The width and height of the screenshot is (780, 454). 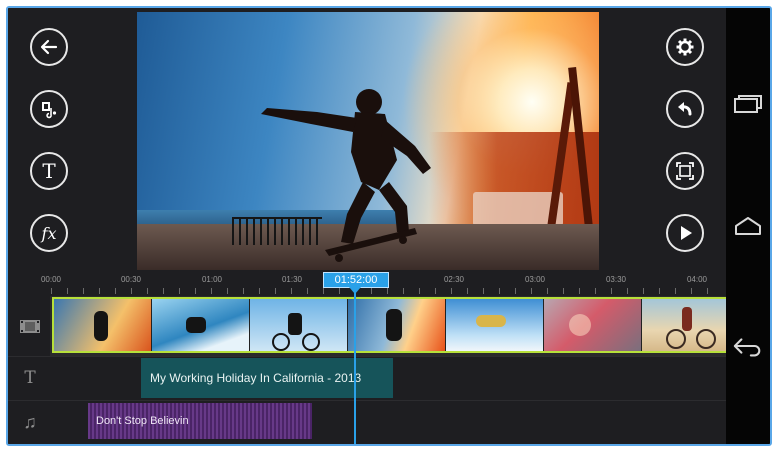 I want to click on ruler-label: 02:30, so click(x=454, y=279).